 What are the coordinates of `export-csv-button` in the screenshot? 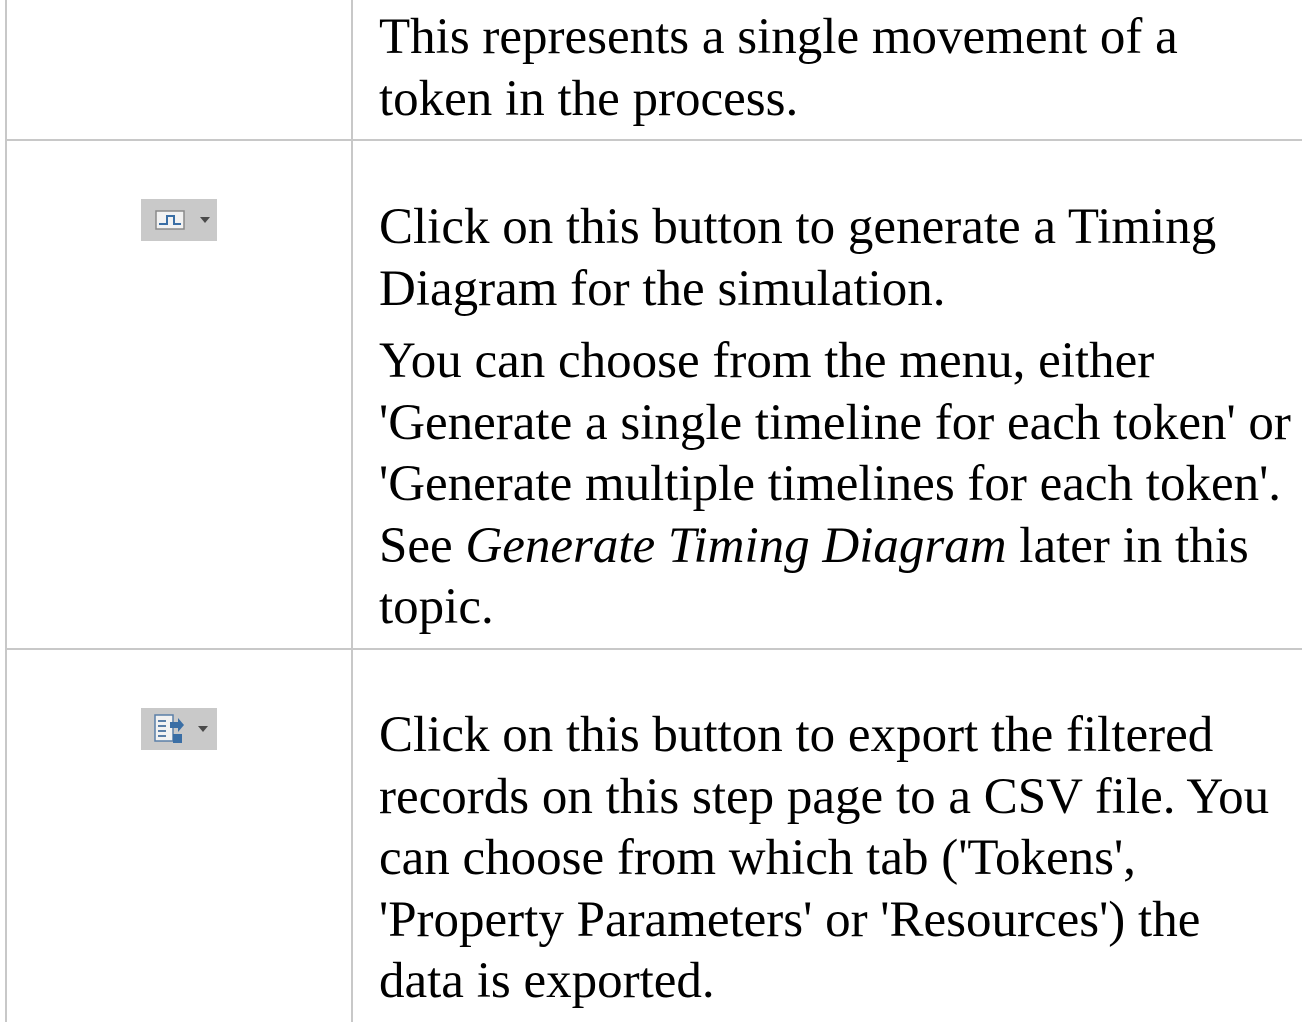 It's located at (179, 729).